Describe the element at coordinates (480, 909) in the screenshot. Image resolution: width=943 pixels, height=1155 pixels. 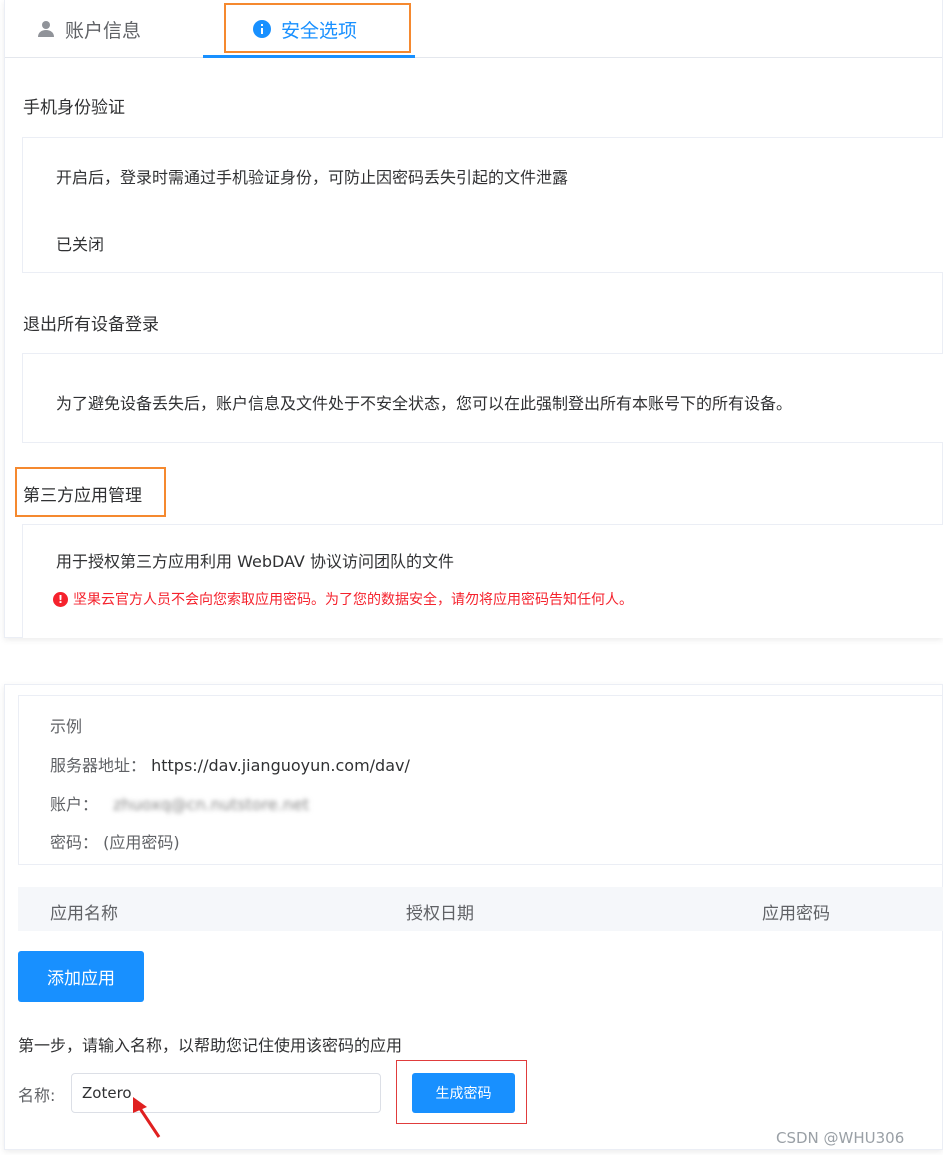
I see `app-table-header: 应用名称 授权日期 应用密码` at that location.